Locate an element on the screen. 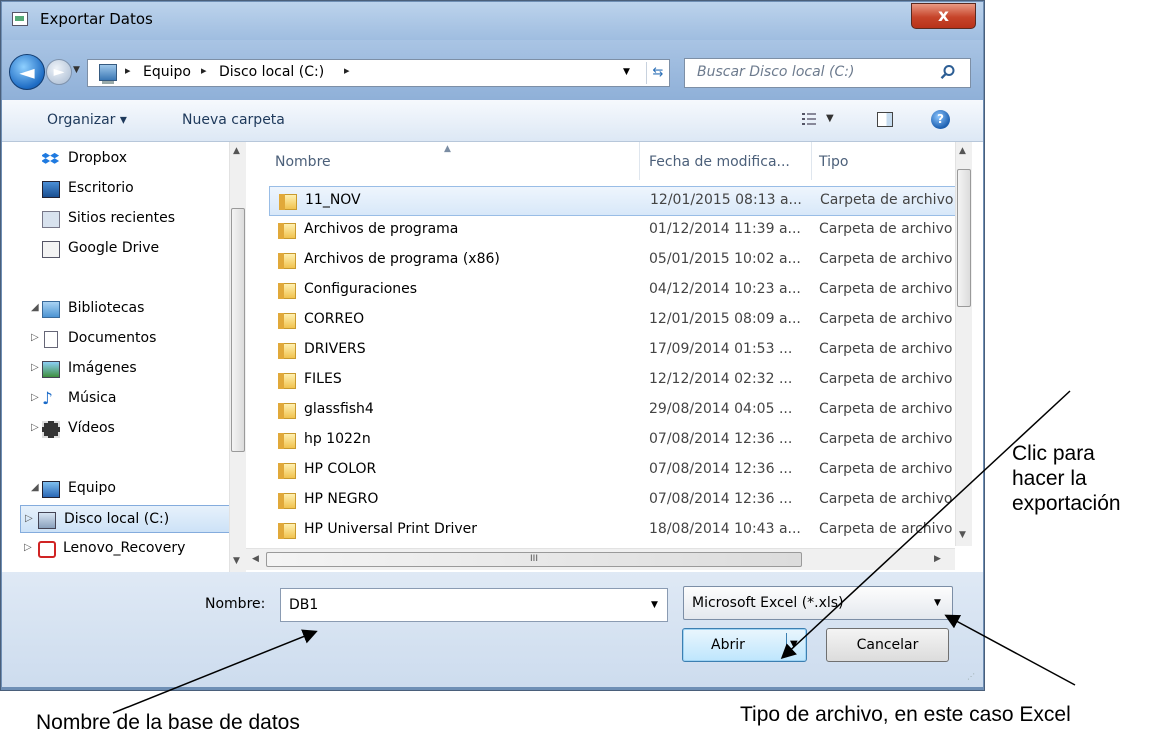 This screenshot has height=749, width=1175. open-arrow is located at coordinates (925, 525).